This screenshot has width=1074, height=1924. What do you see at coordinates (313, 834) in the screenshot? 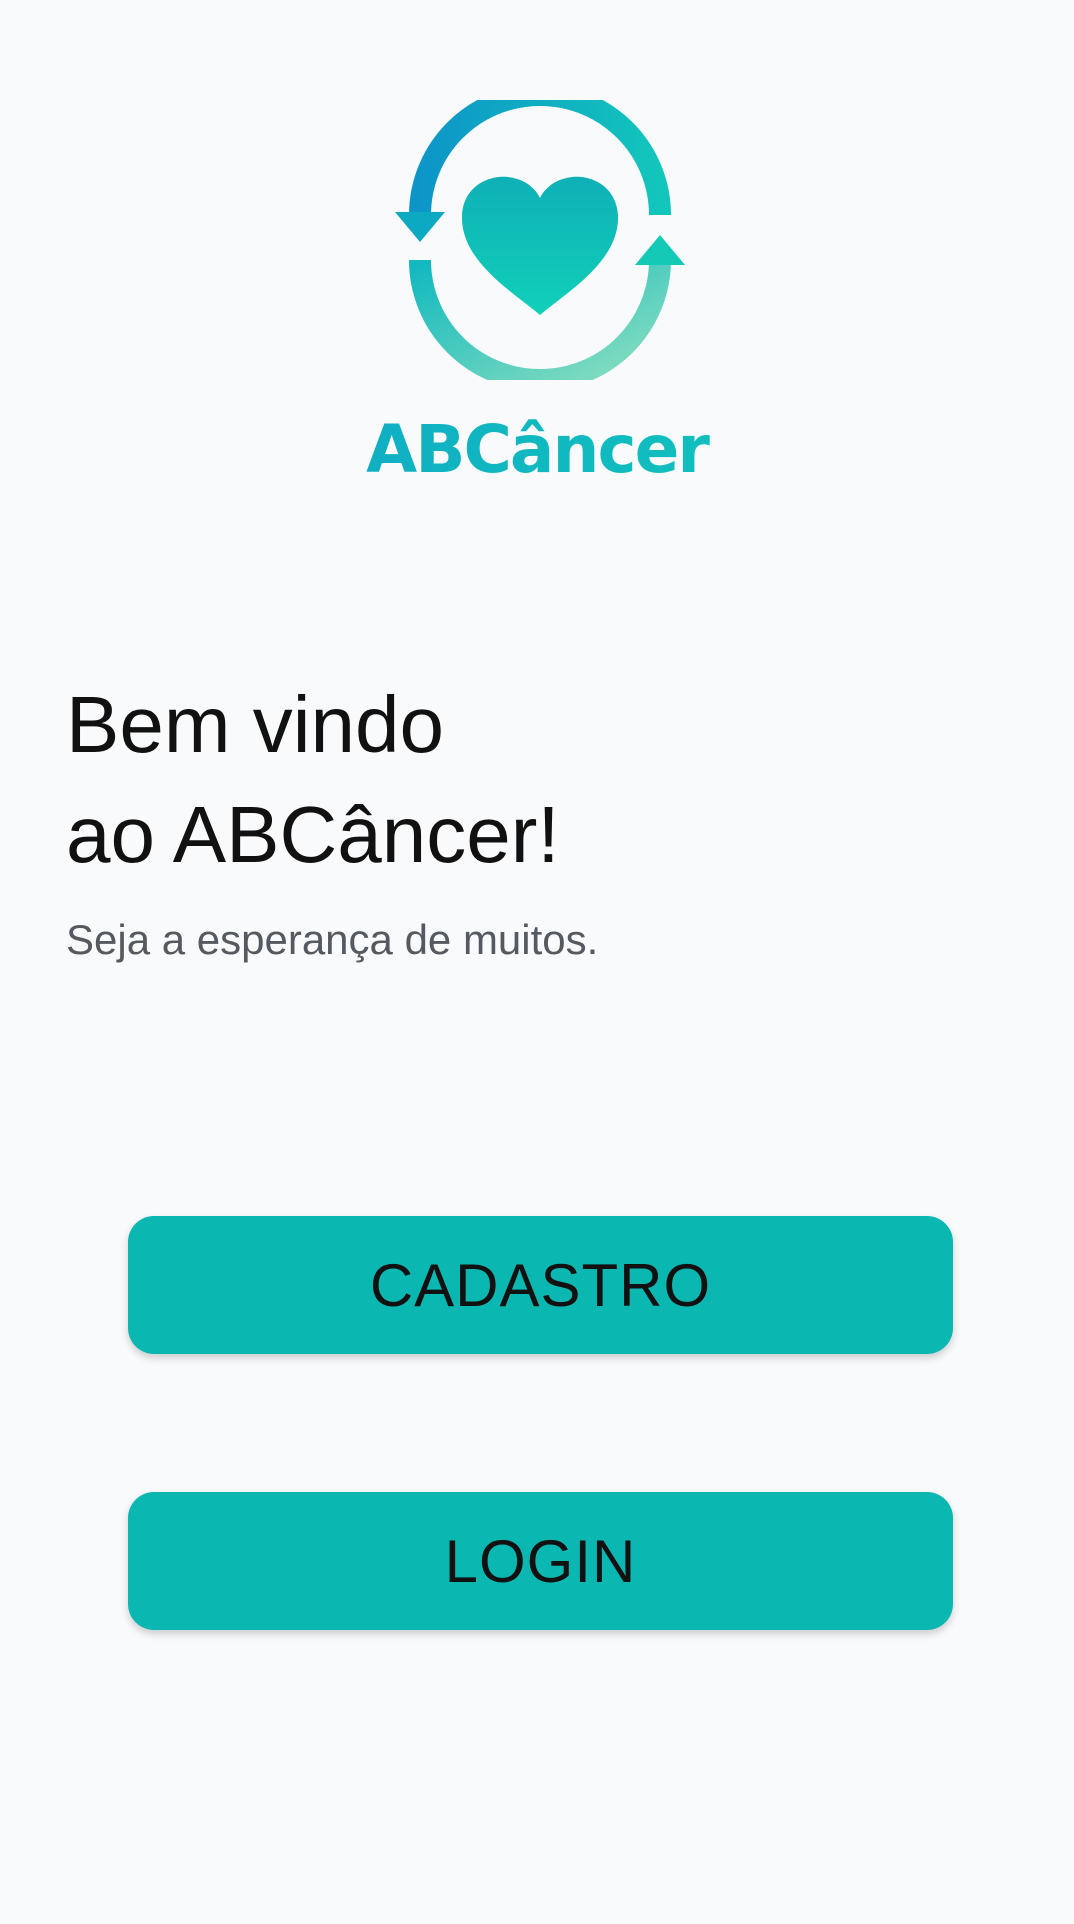
I see `welcome-heading-line2: ao ABCâncer!` at bounding box center [313, 834].